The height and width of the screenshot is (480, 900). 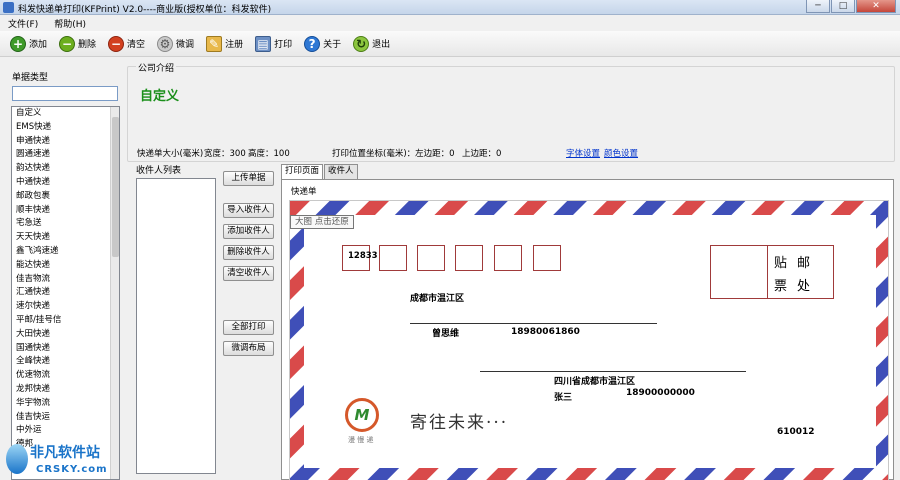 I want to click on doc-type-label: 单据类型, so click(x=30, y=78).